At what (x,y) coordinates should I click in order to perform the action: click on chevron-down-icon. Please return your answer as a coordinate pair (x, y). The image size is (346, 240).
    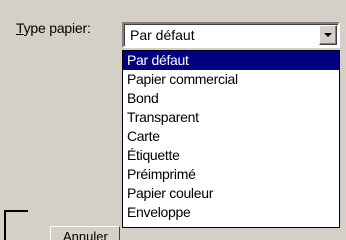
    Looking at the image, I should click on (328, 35).